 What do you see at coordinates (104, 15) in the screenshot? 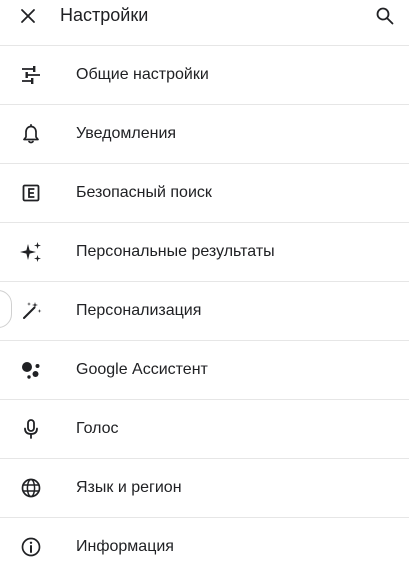
I see `page-title: Настройки` at bounding box center [104, 15].